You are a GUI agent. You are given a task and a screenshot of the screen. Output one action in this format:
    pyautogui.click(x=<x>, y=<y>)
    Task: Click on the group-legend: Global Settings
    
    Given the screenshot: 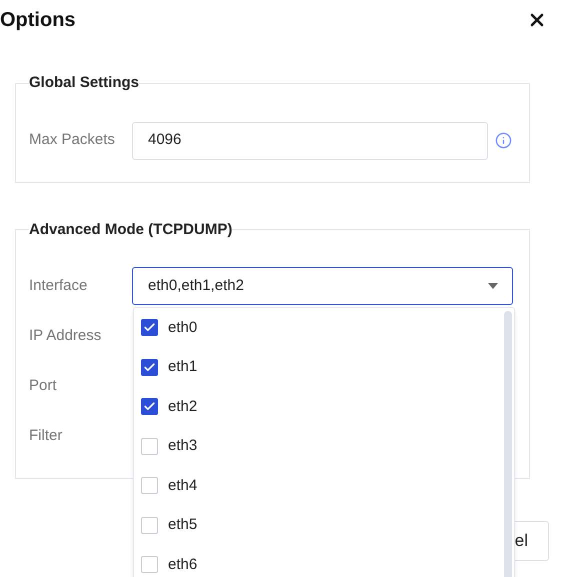 What is the action you would take?
    pyautogui.click(x=84, y=83)
    